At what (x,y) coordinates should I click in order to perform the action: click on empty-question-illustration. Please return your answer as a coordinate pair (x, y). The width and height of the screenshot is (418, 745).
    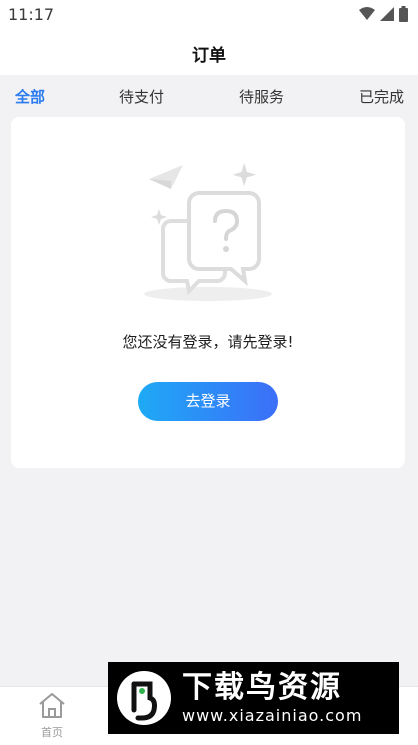
    Looking at the image, I should click on (208, 232).